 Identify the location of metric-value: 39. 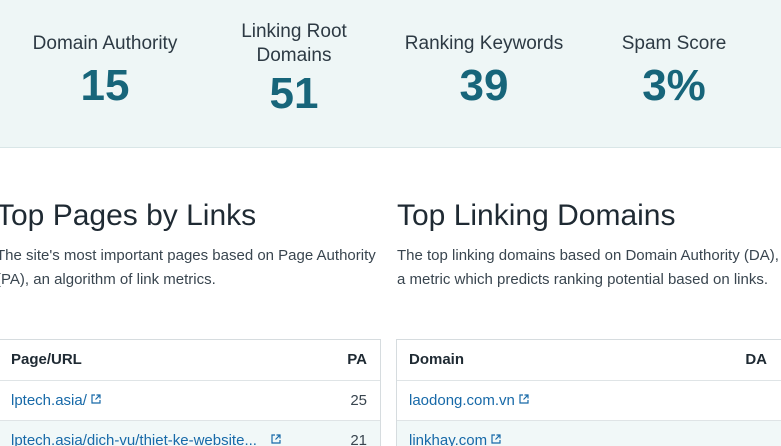
(484, 85).